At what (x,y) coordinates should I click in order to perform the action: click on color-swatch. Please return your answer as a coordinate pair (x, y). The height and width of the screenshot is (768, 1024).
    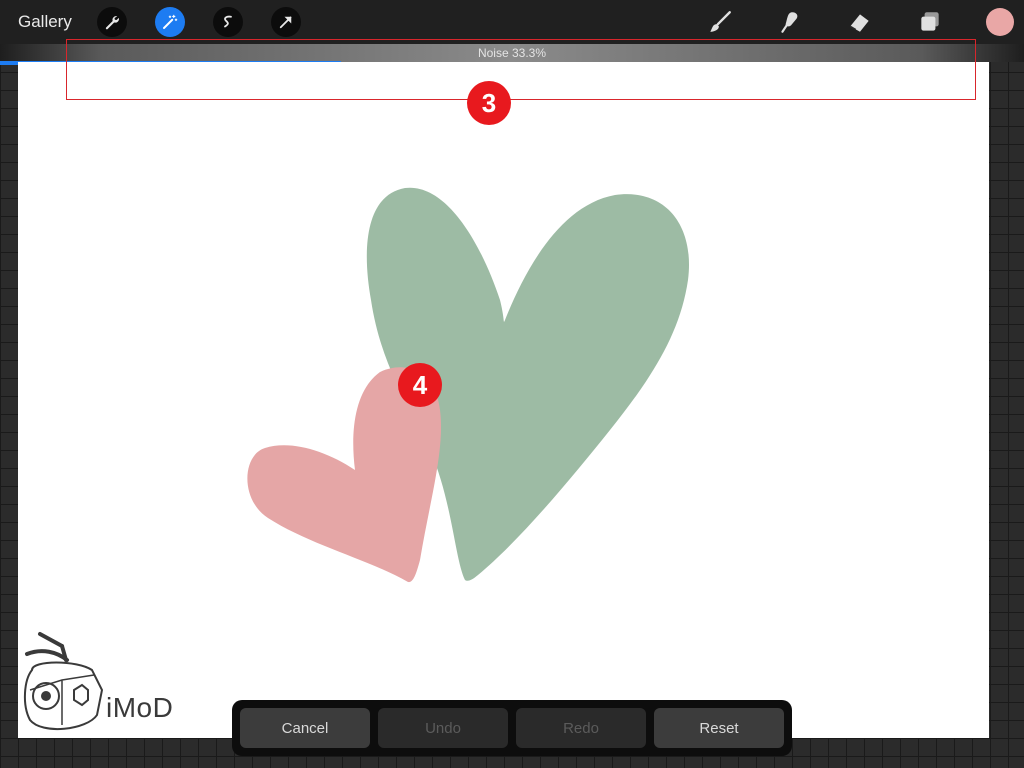
    Looking at the image, I should click on (1000, 22).